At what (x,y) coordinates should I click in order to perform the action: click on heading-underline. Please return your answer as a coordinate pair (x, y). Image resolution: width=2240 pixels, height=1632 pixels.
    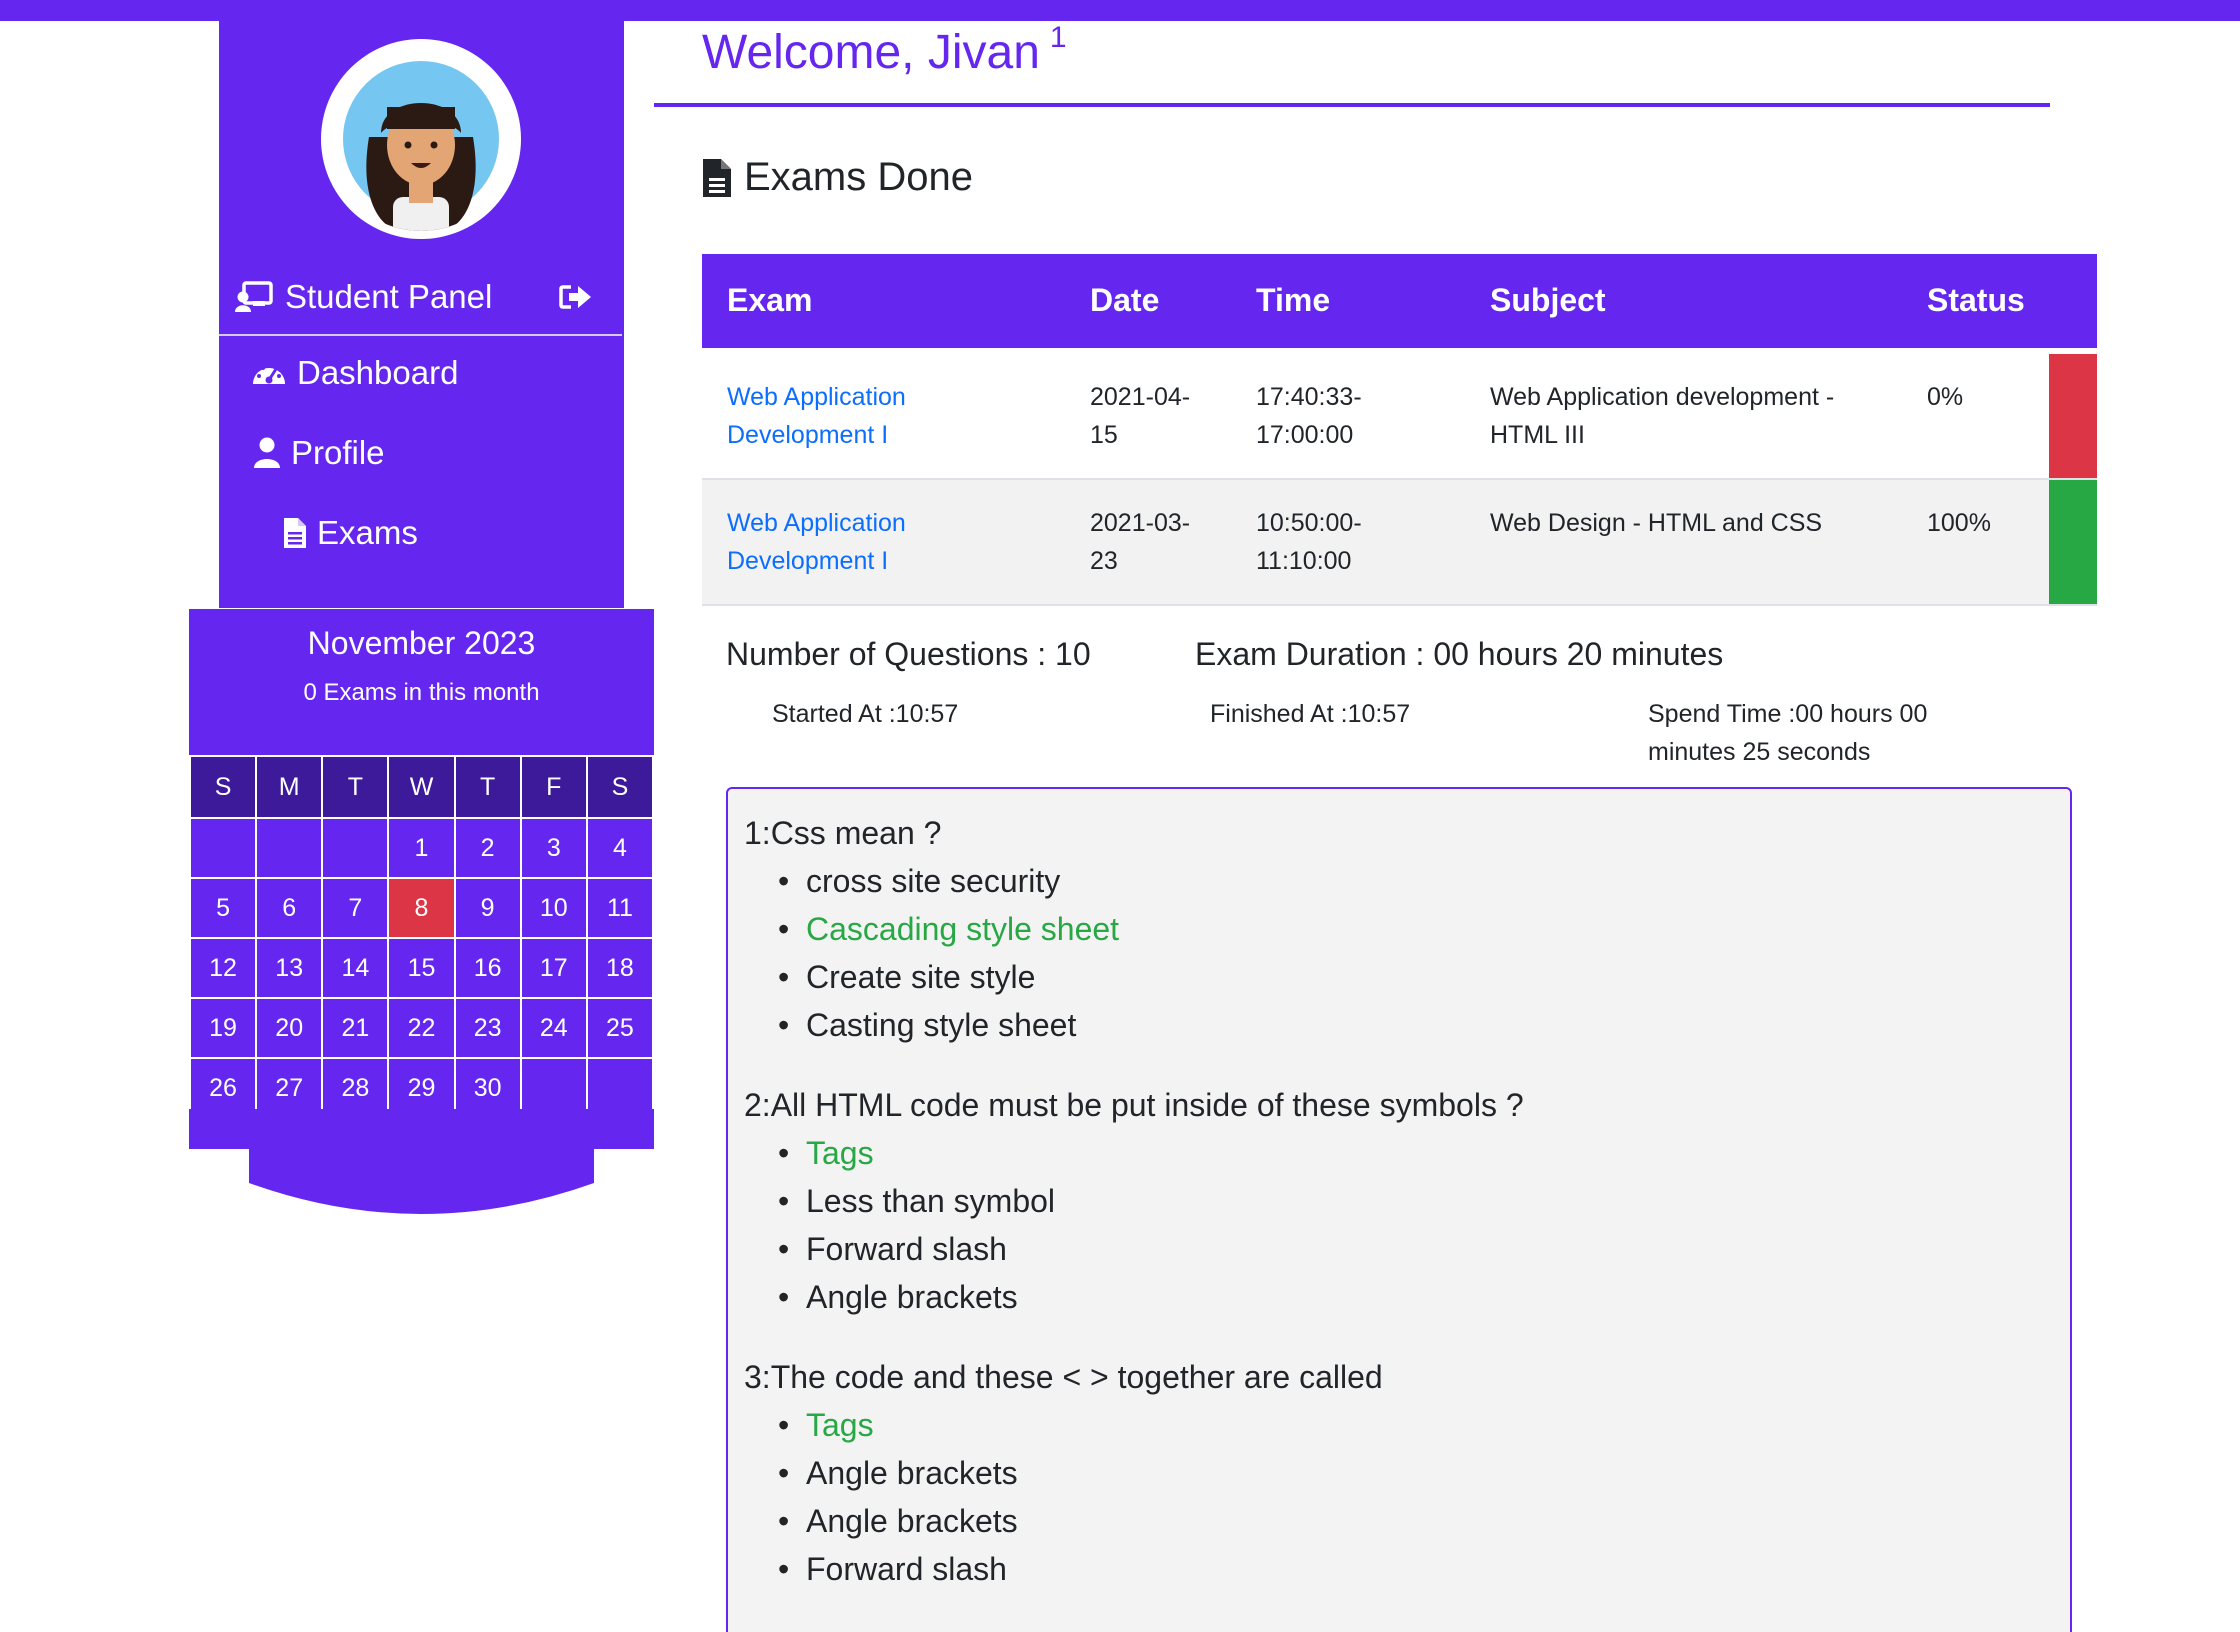
    Looking at the image, I should click on (1352, 105).